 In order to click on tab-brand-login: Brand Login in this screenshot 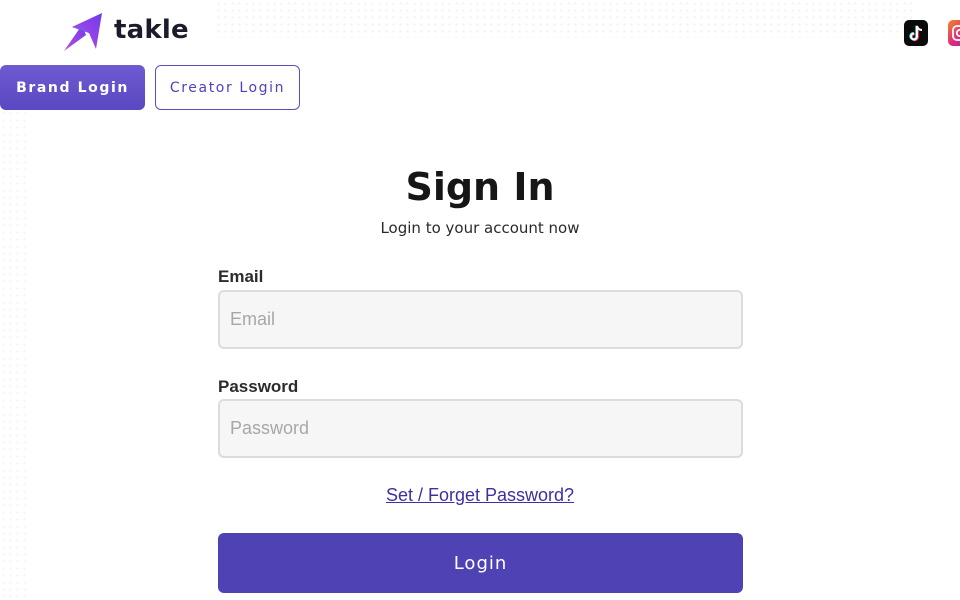, I will do `click(72, 87)`.